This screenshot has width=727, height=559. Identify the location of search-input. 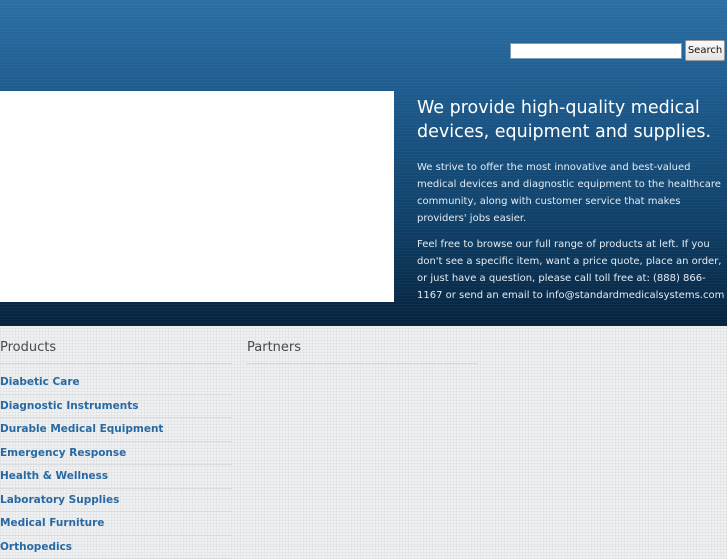
(596, 51).